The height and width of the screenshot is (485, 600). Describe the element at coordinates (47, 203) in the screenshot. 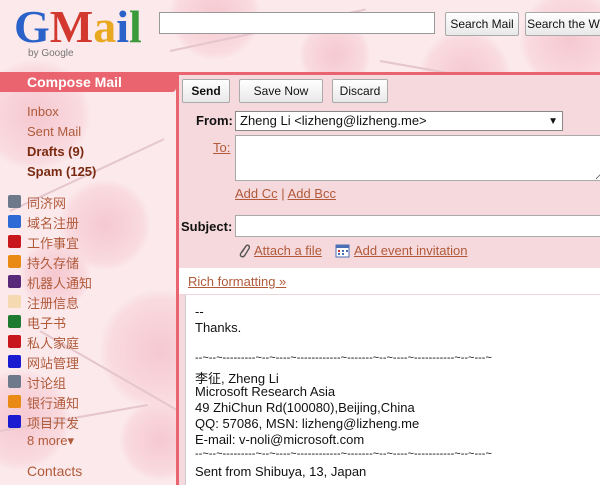

I see `label-name: 同济网` at that location.